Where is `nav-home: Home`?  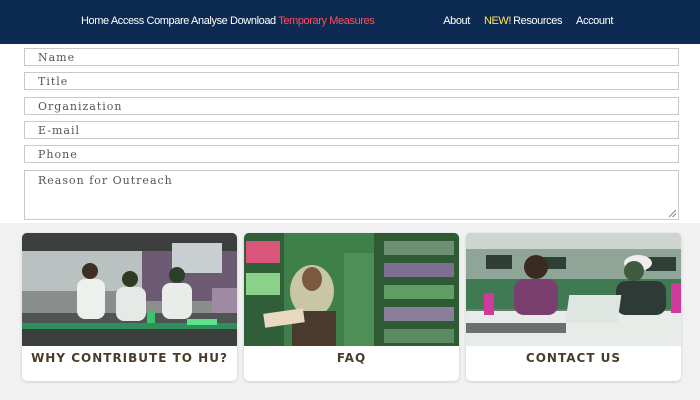 nav-home: Home is located at coordinates (95, 21).